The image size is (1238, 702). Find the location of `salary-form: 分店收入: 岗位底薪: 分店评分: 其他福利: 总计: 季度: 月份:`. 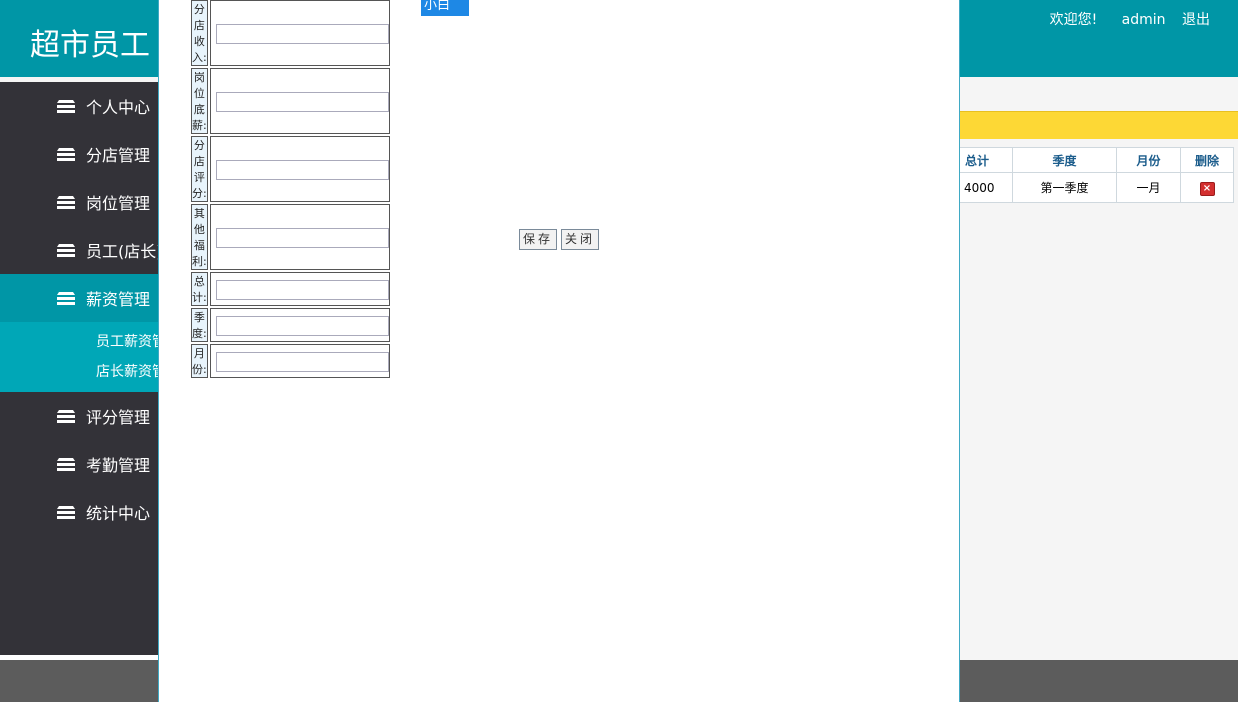

salary-form: 分店收入: 岗位底薪: 分店评分: 其他福利: 总计: 季度: 月份: is located at coordinates (290, 190).